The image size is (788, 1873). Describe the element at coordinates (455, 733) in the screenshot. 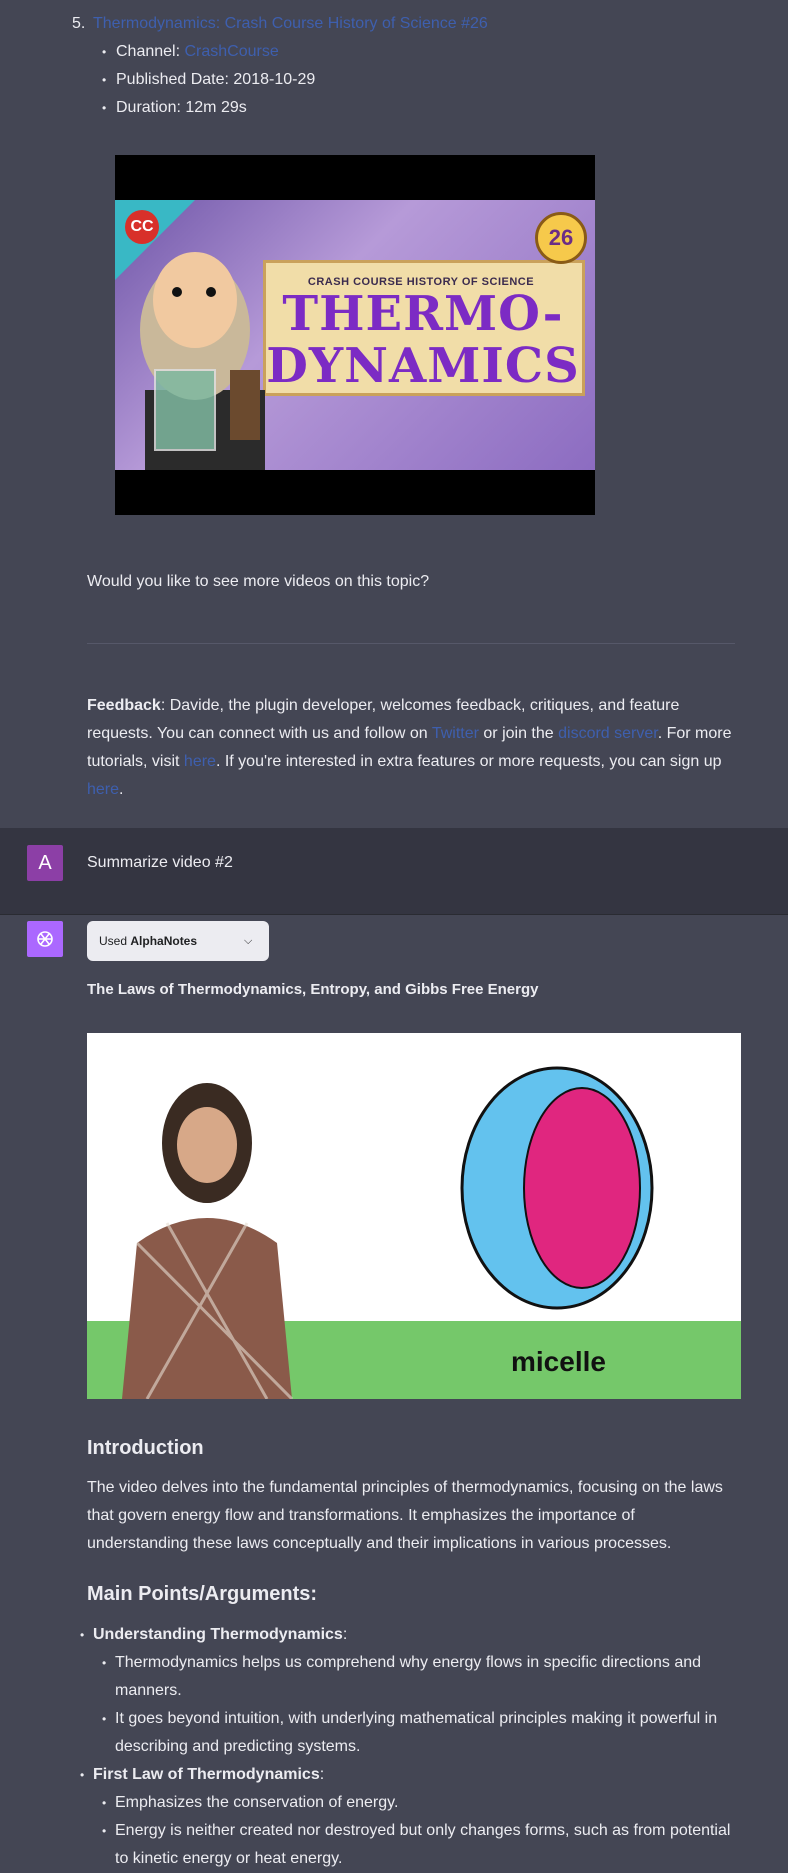

I see `twitter-link: Twitter` at that location.